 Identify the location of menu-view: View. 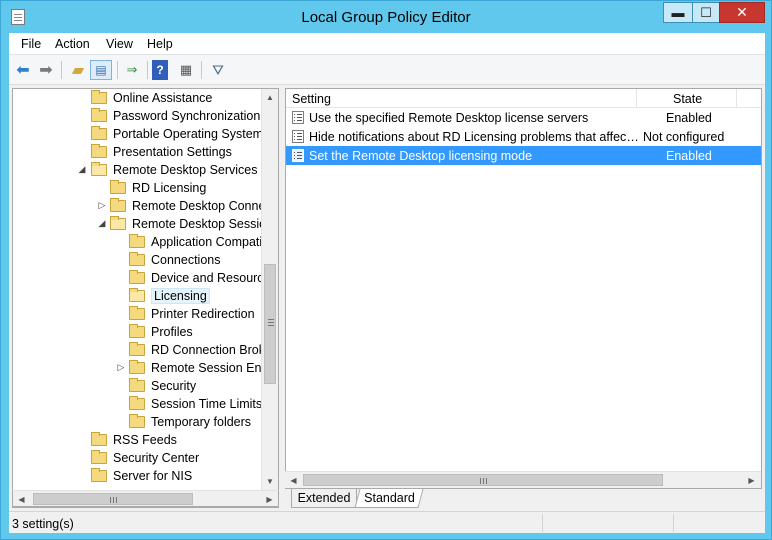
(119, 44).